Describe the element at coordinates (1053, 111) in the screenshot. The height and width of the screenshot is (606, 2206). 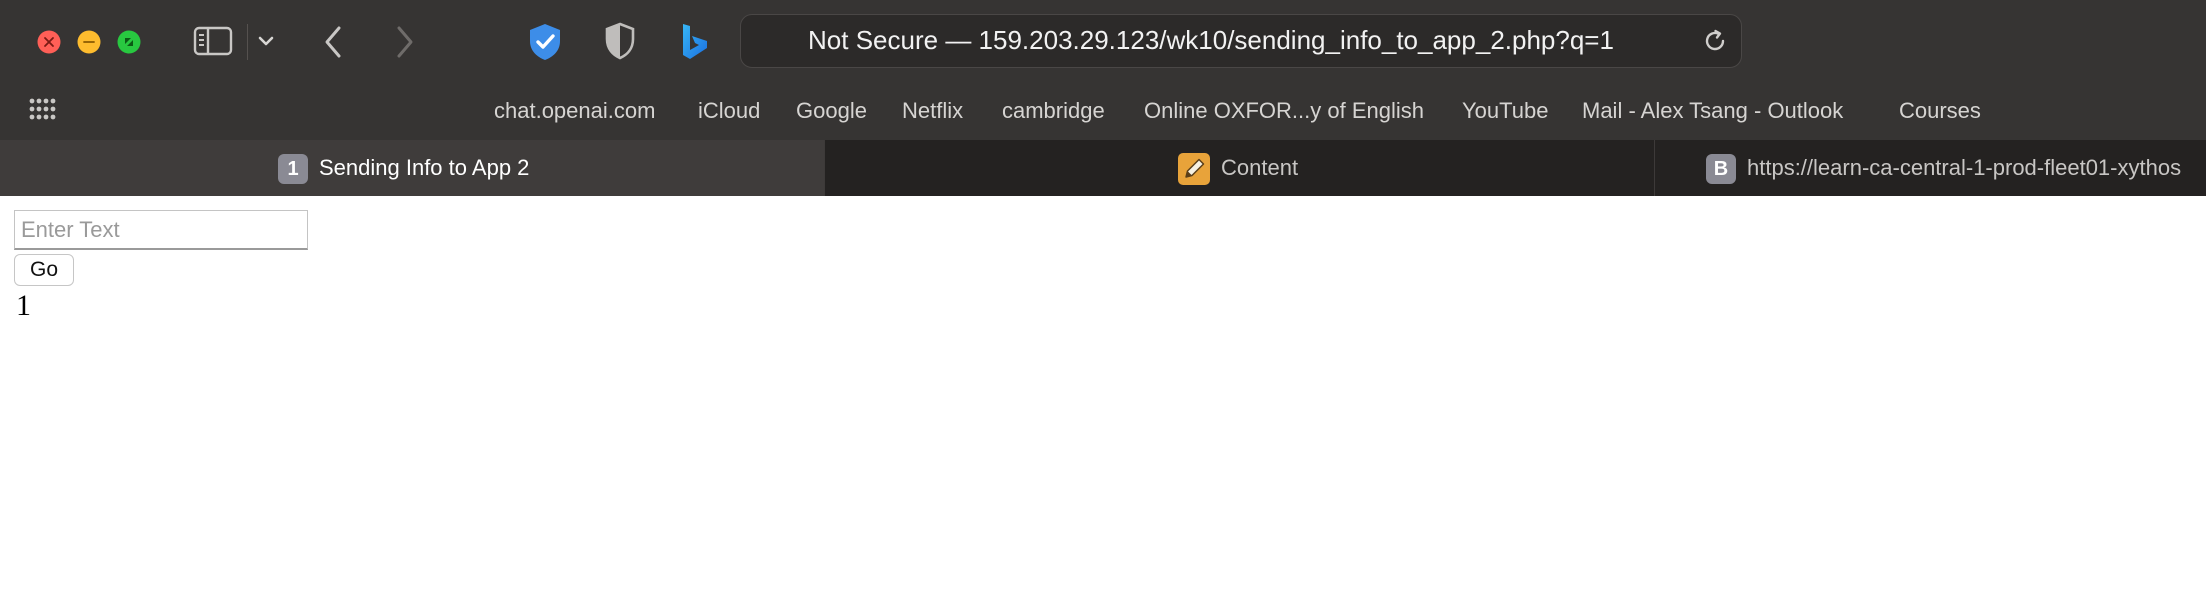
I see `bookmark-cambridge: cambridge` at that location.